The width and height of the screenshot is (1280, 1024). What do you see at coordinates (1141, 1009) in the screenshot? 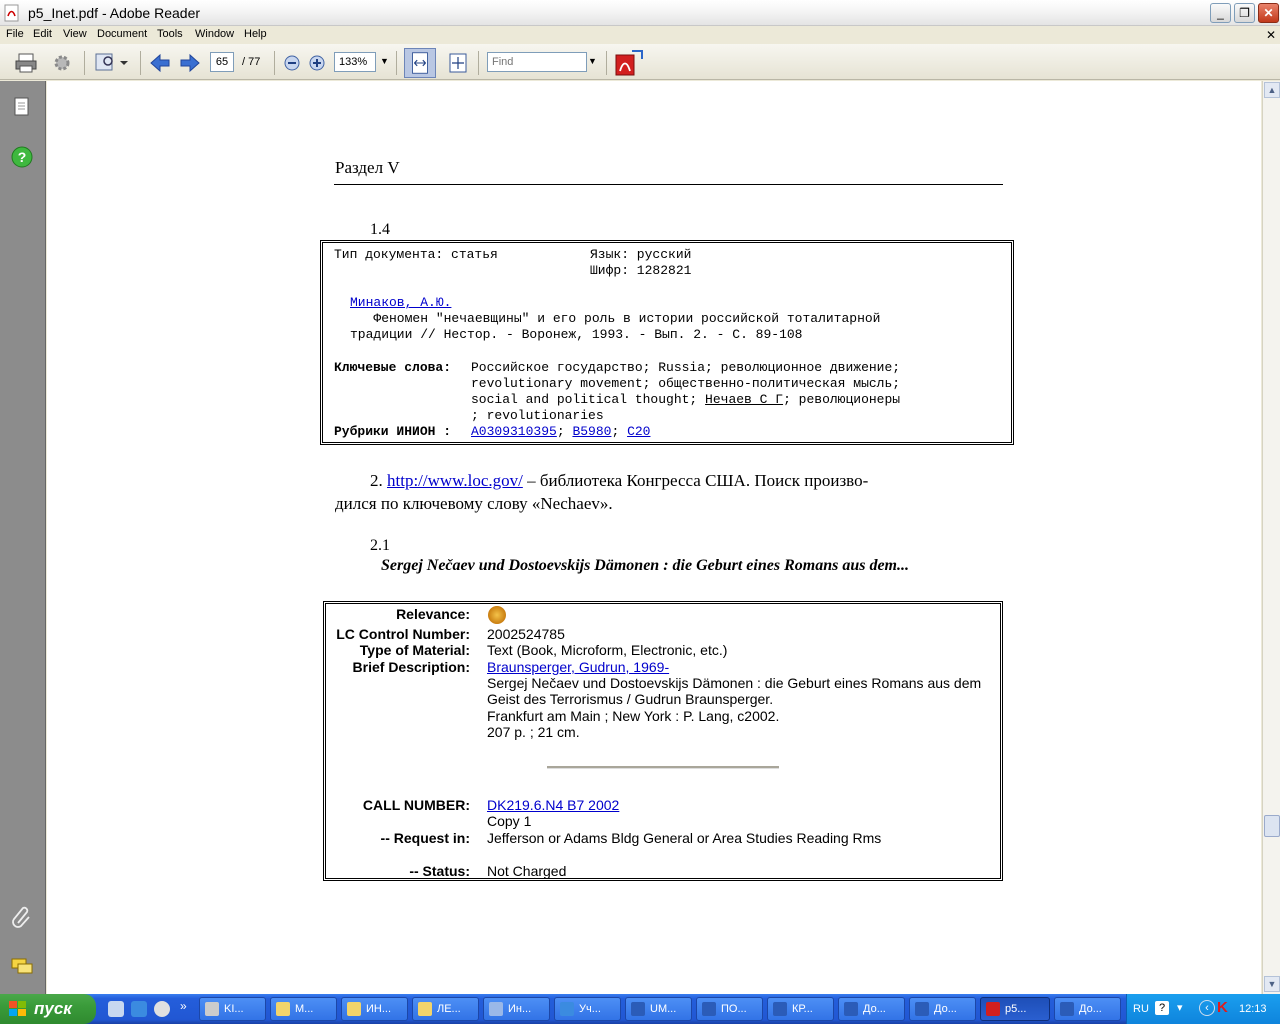
I see `language-indicator: RU` at bounding box center [1141, 1009].